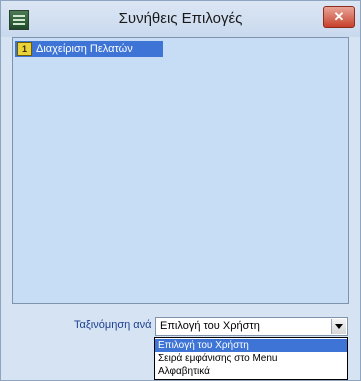  I want to click on dropdown-option-user-choice: Επιλογή του Χρήστη, so click(251, 345).